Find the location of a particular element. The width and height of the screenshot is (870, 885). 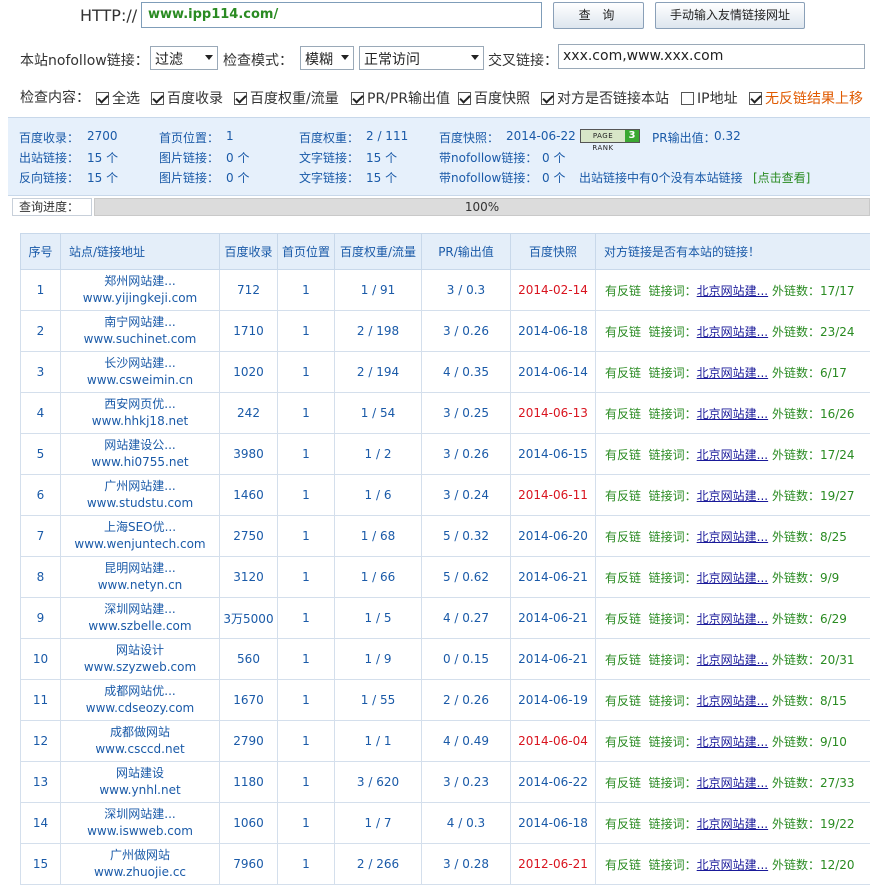

checkbox-backlink: 对方是否链接本站 is located at coordinates (605, 98).